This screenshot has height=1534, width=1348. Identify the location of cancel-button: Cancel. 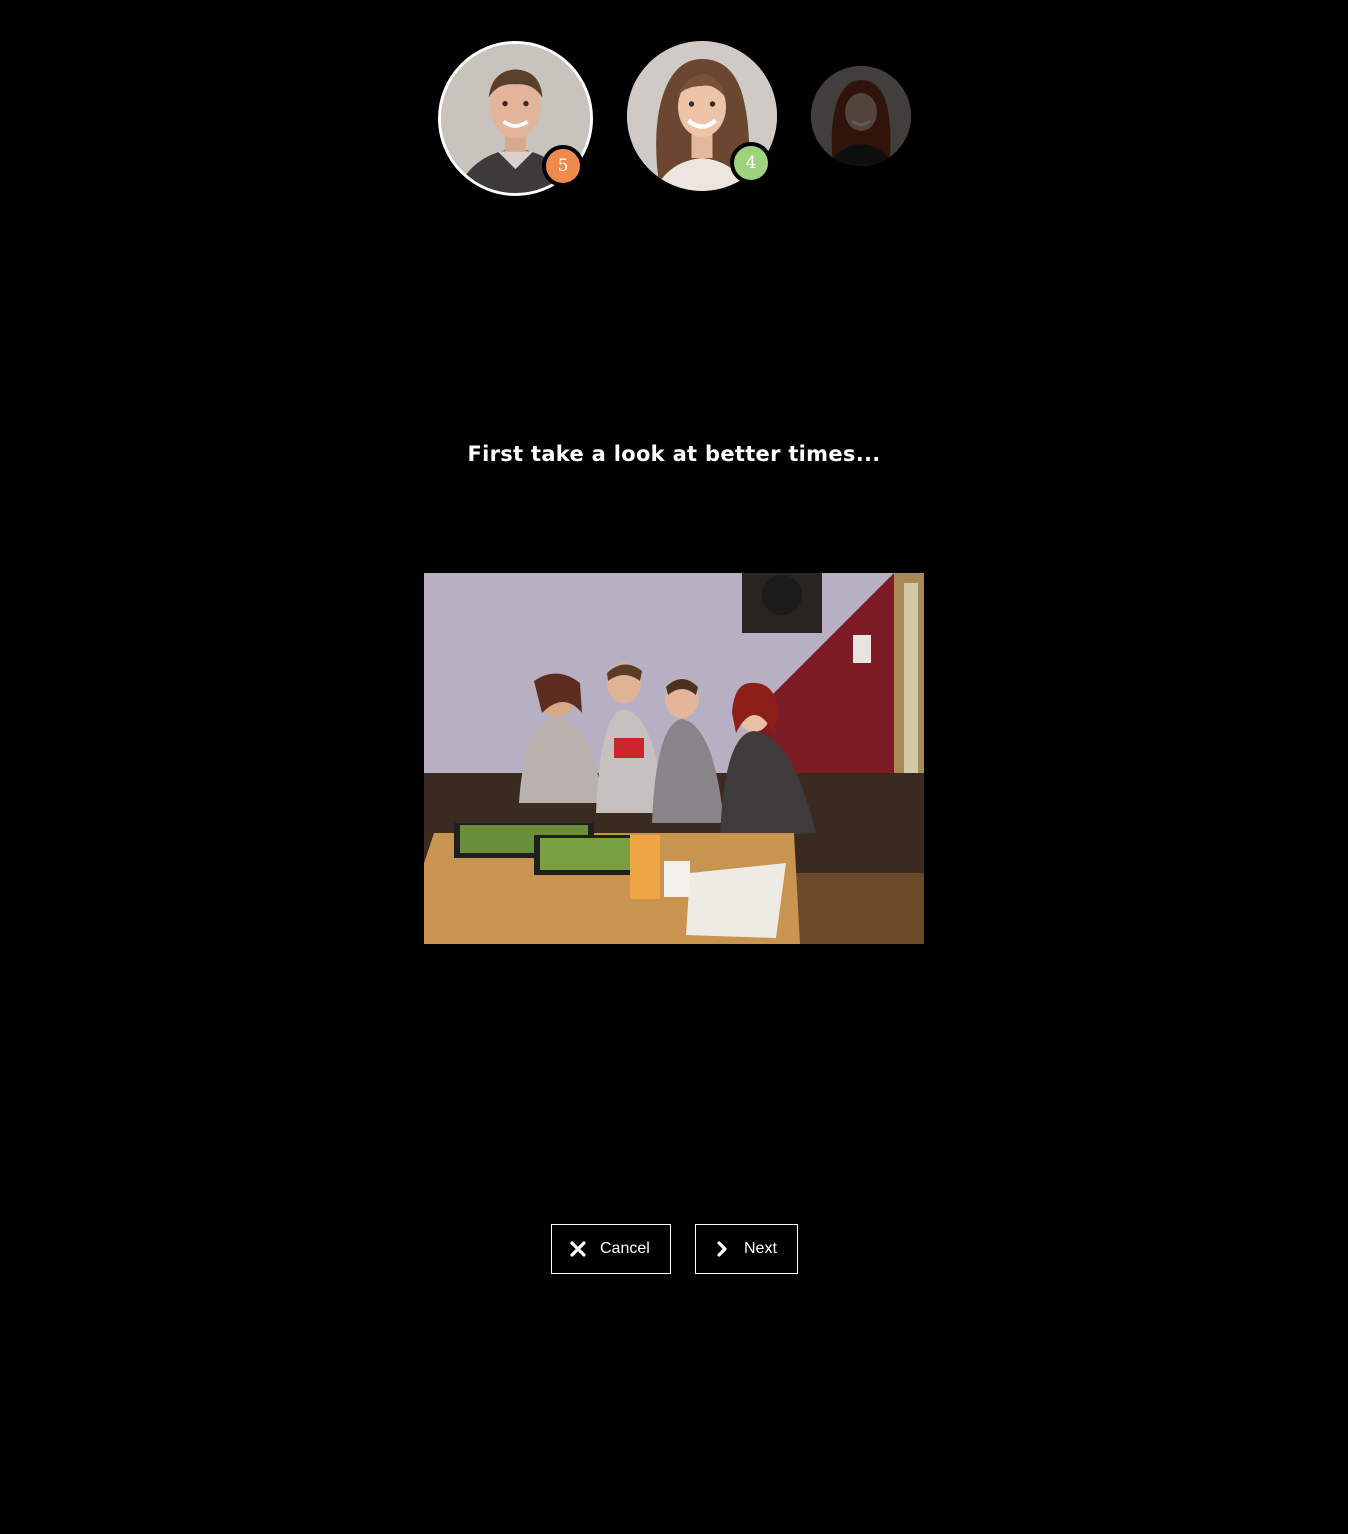
(611, 1249).